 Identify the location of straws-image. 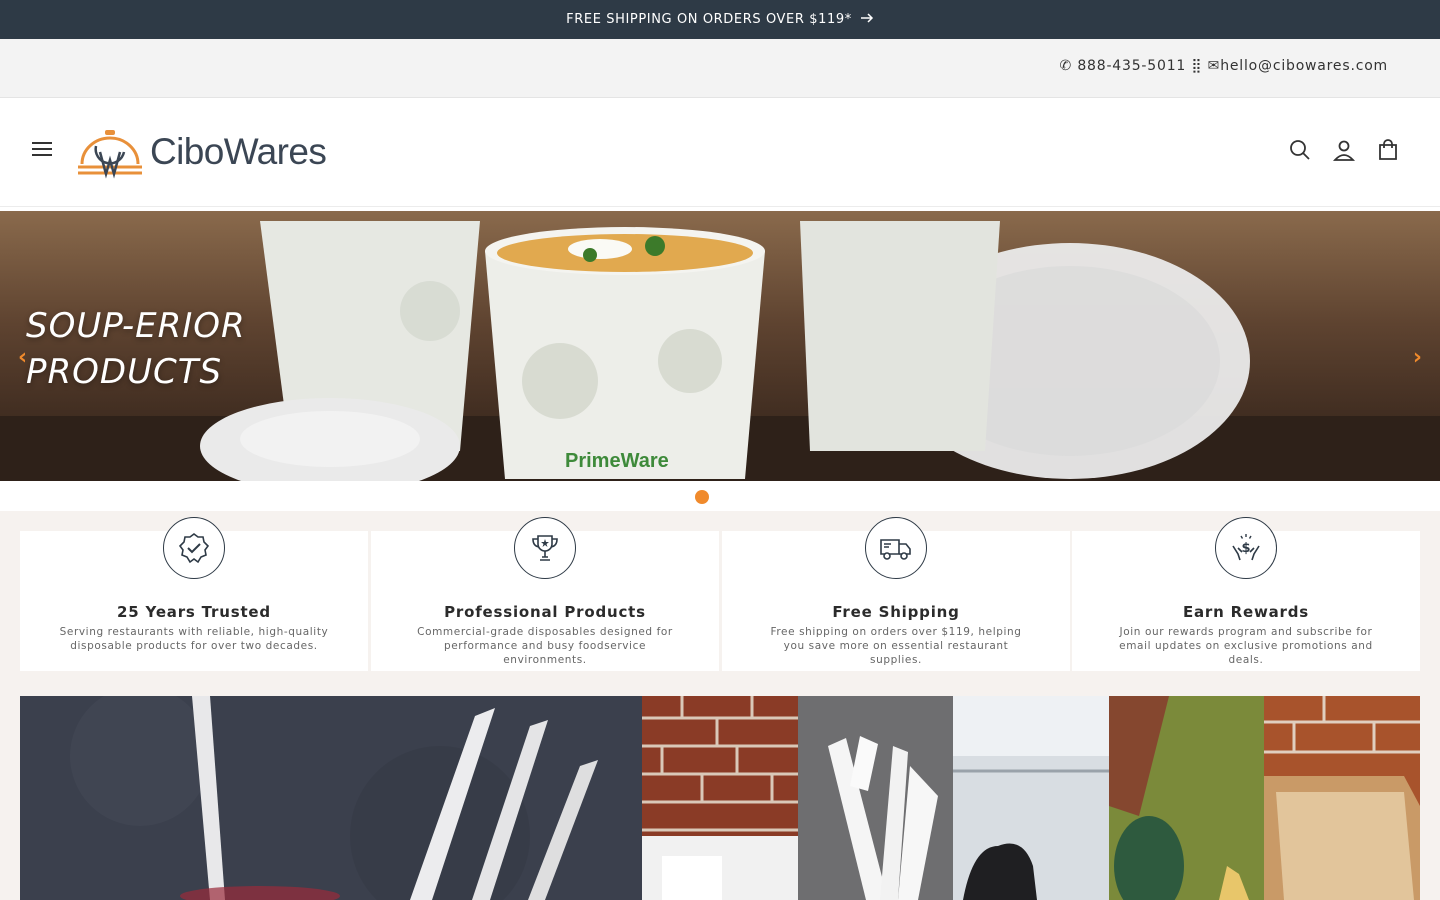
(331, 798).